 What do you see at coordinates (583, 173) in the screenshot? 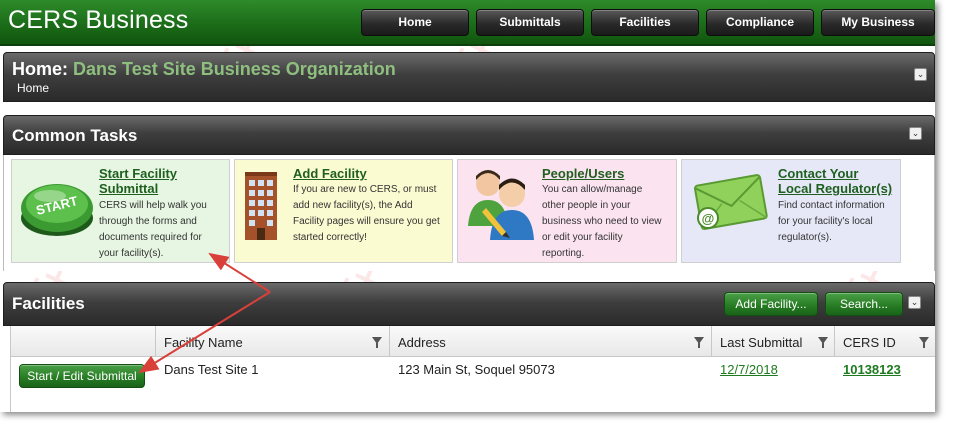
I see `people-users-link: People/Users` at bounding box center [583, 173].